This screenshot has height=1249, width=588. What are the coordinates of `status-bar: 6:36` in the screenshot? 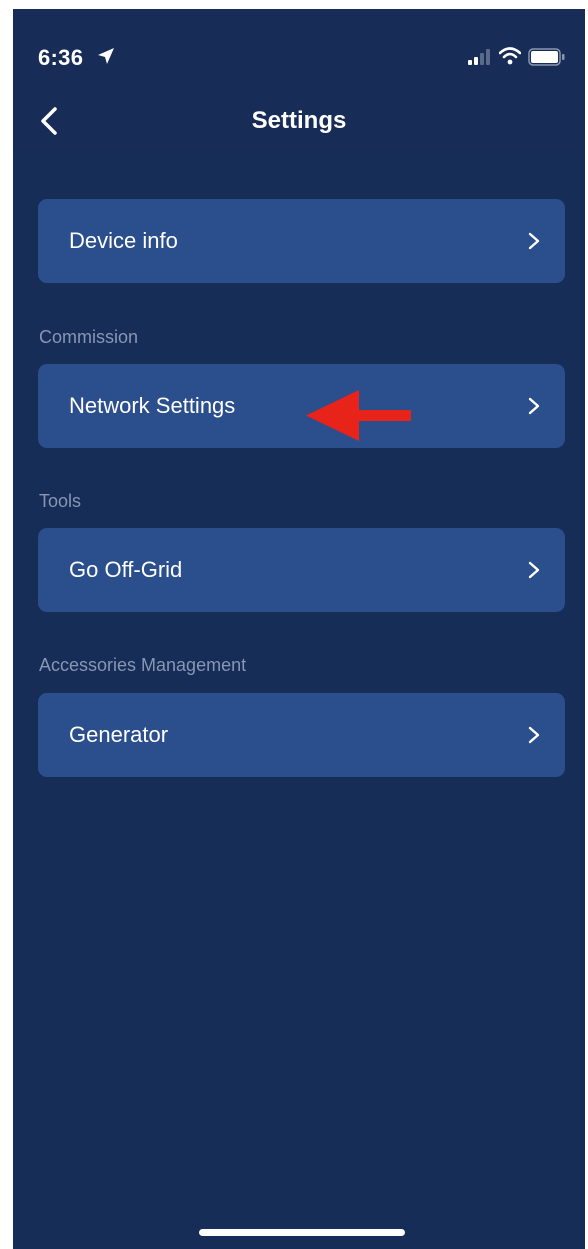 It's located at (299, 44).